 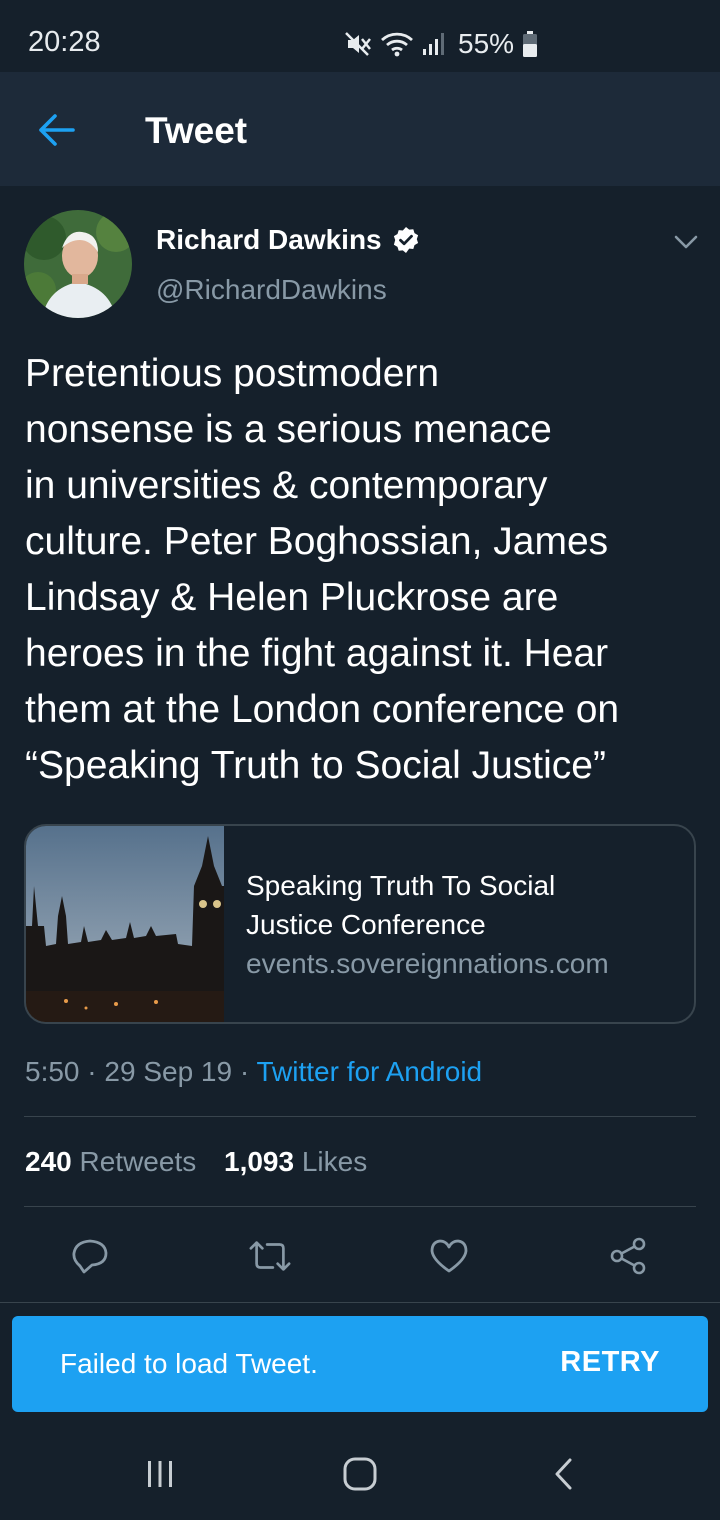 What do you see at coordinates (334, 1161) in the screenshot?
I see `likes-label: Likes` at bounding box center [334, 1161].